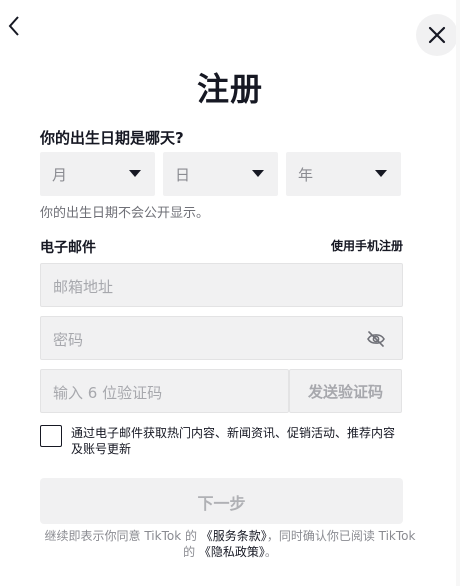 This screenshot has width=460, height=586. Describe the element at coordinates (68, 340) in the screenshot. I see `password-placeholder: 密码` at that location.